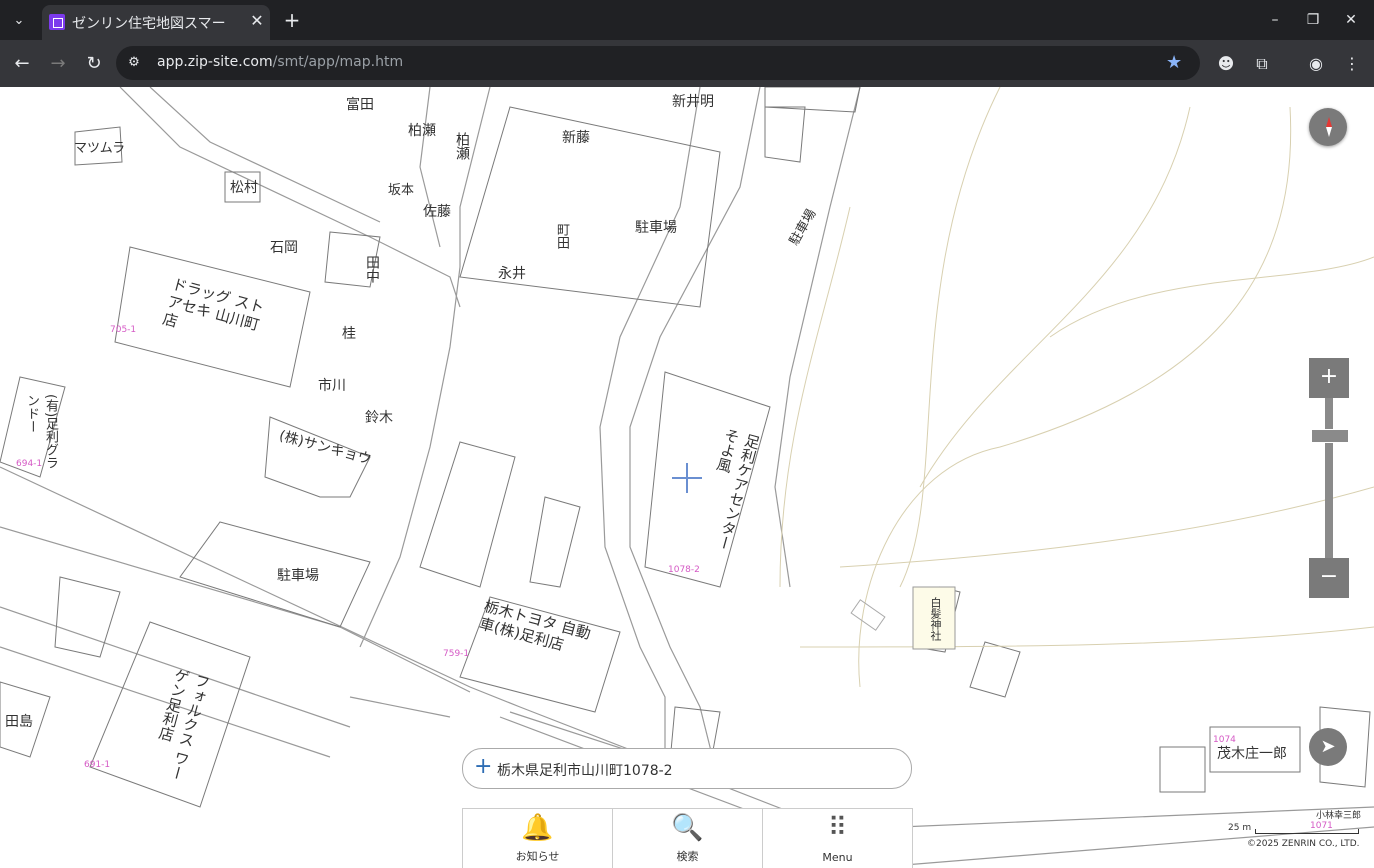 The image size is (1374, 868). I want to click on label-ichikawa: 市川, so click(332, 386).